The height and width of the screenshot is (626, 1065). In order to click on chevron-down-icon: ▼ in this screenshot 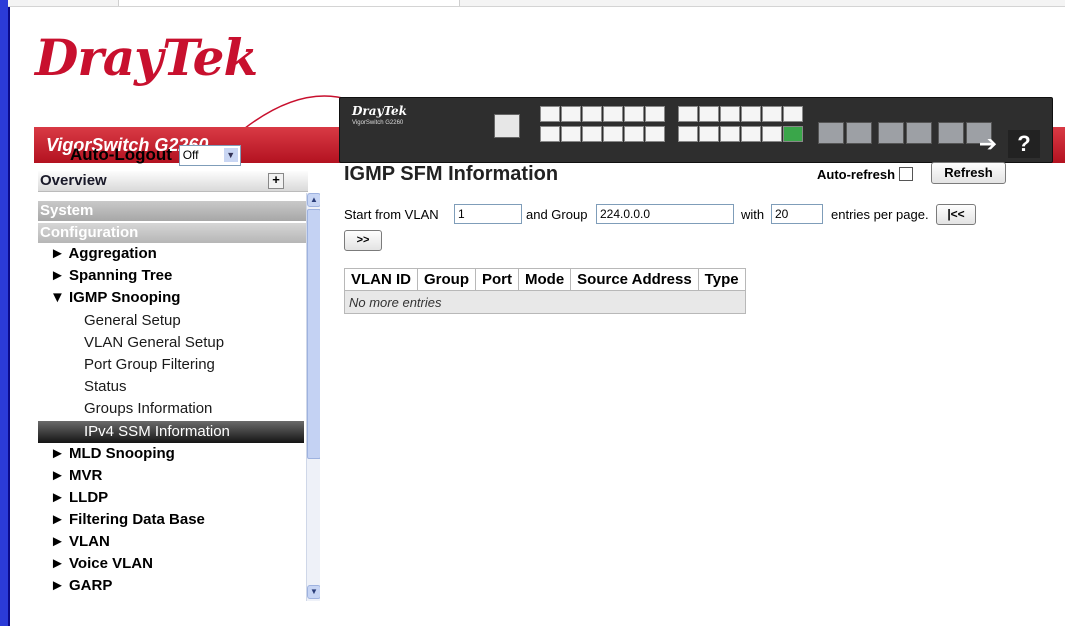, I will do `click(230, 155)`.